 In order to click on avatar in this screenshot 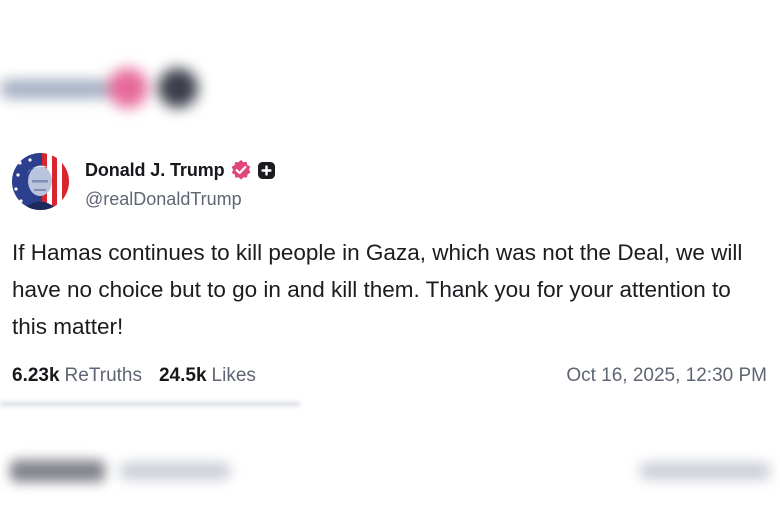, I will do `click(40, 181)`.